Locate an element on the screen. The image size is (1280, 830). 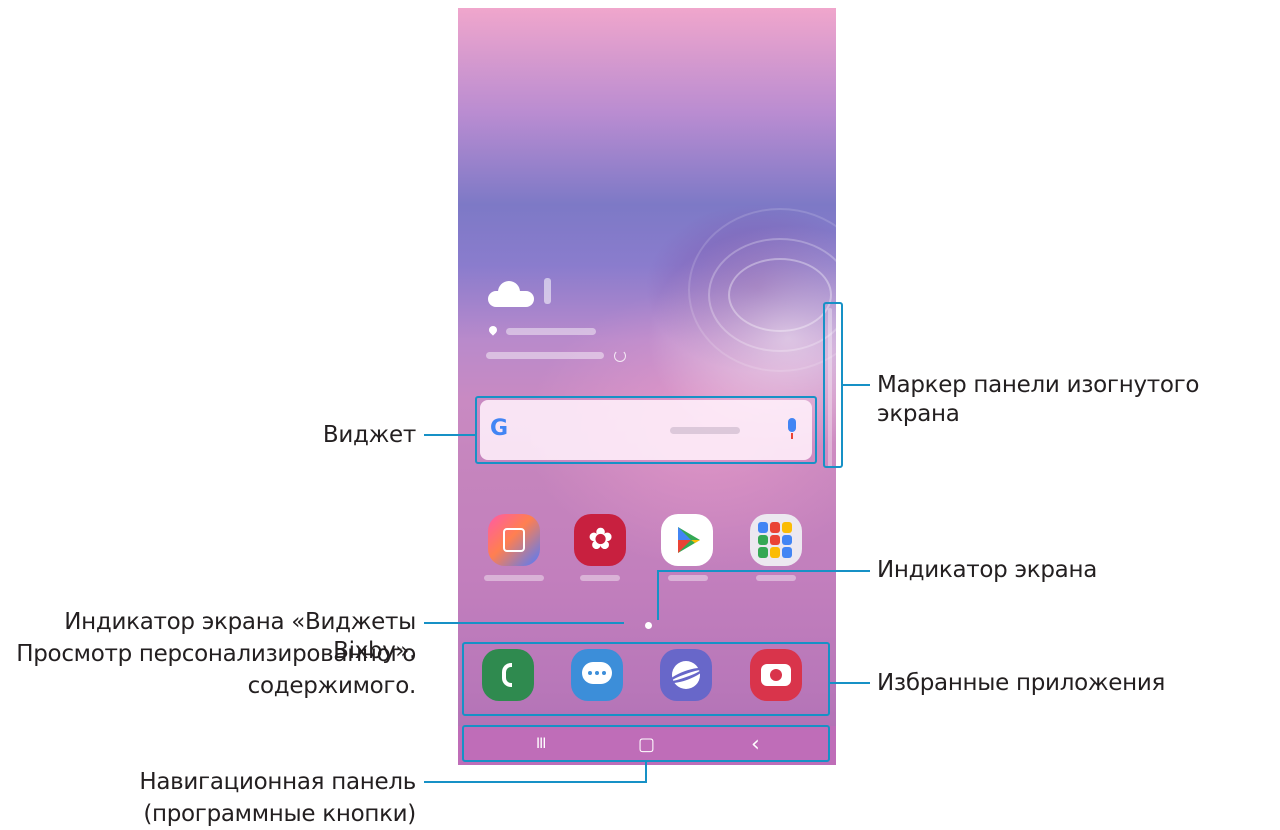
flower-icon: ✿ is located at coordinates (601, 539).